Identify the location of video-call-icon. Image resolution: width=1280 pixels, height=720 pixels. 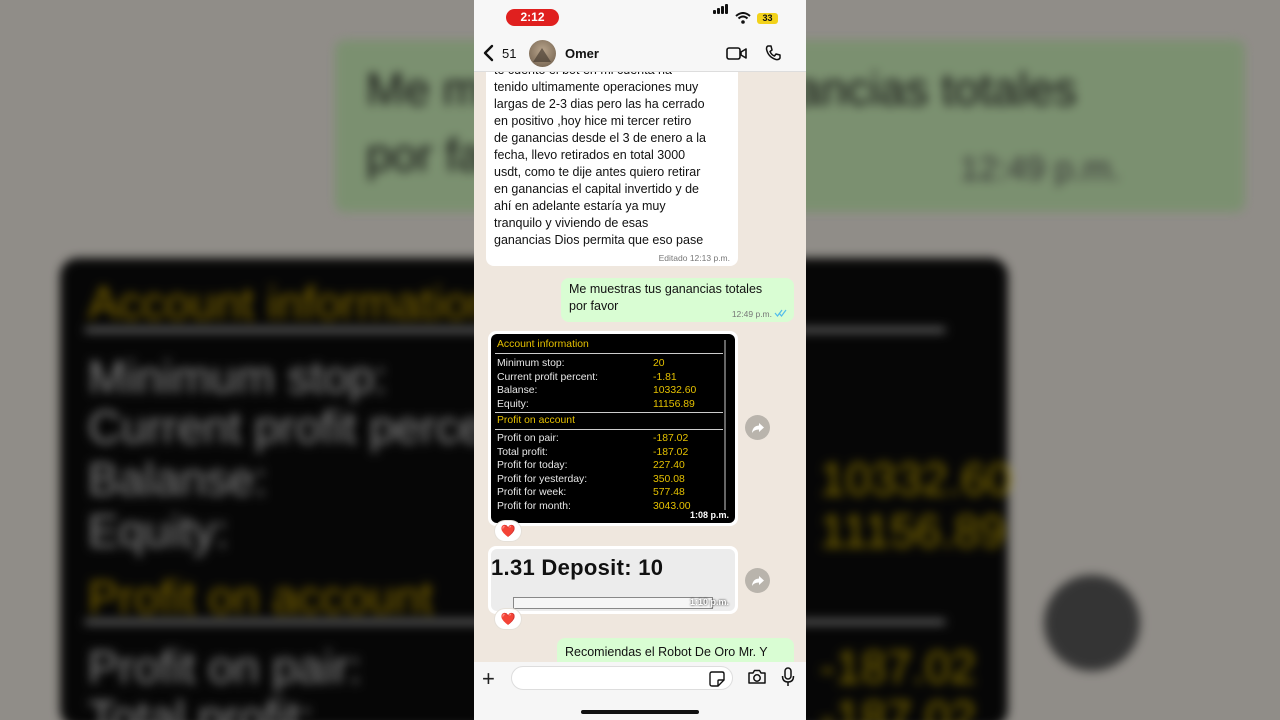
(737, 53).